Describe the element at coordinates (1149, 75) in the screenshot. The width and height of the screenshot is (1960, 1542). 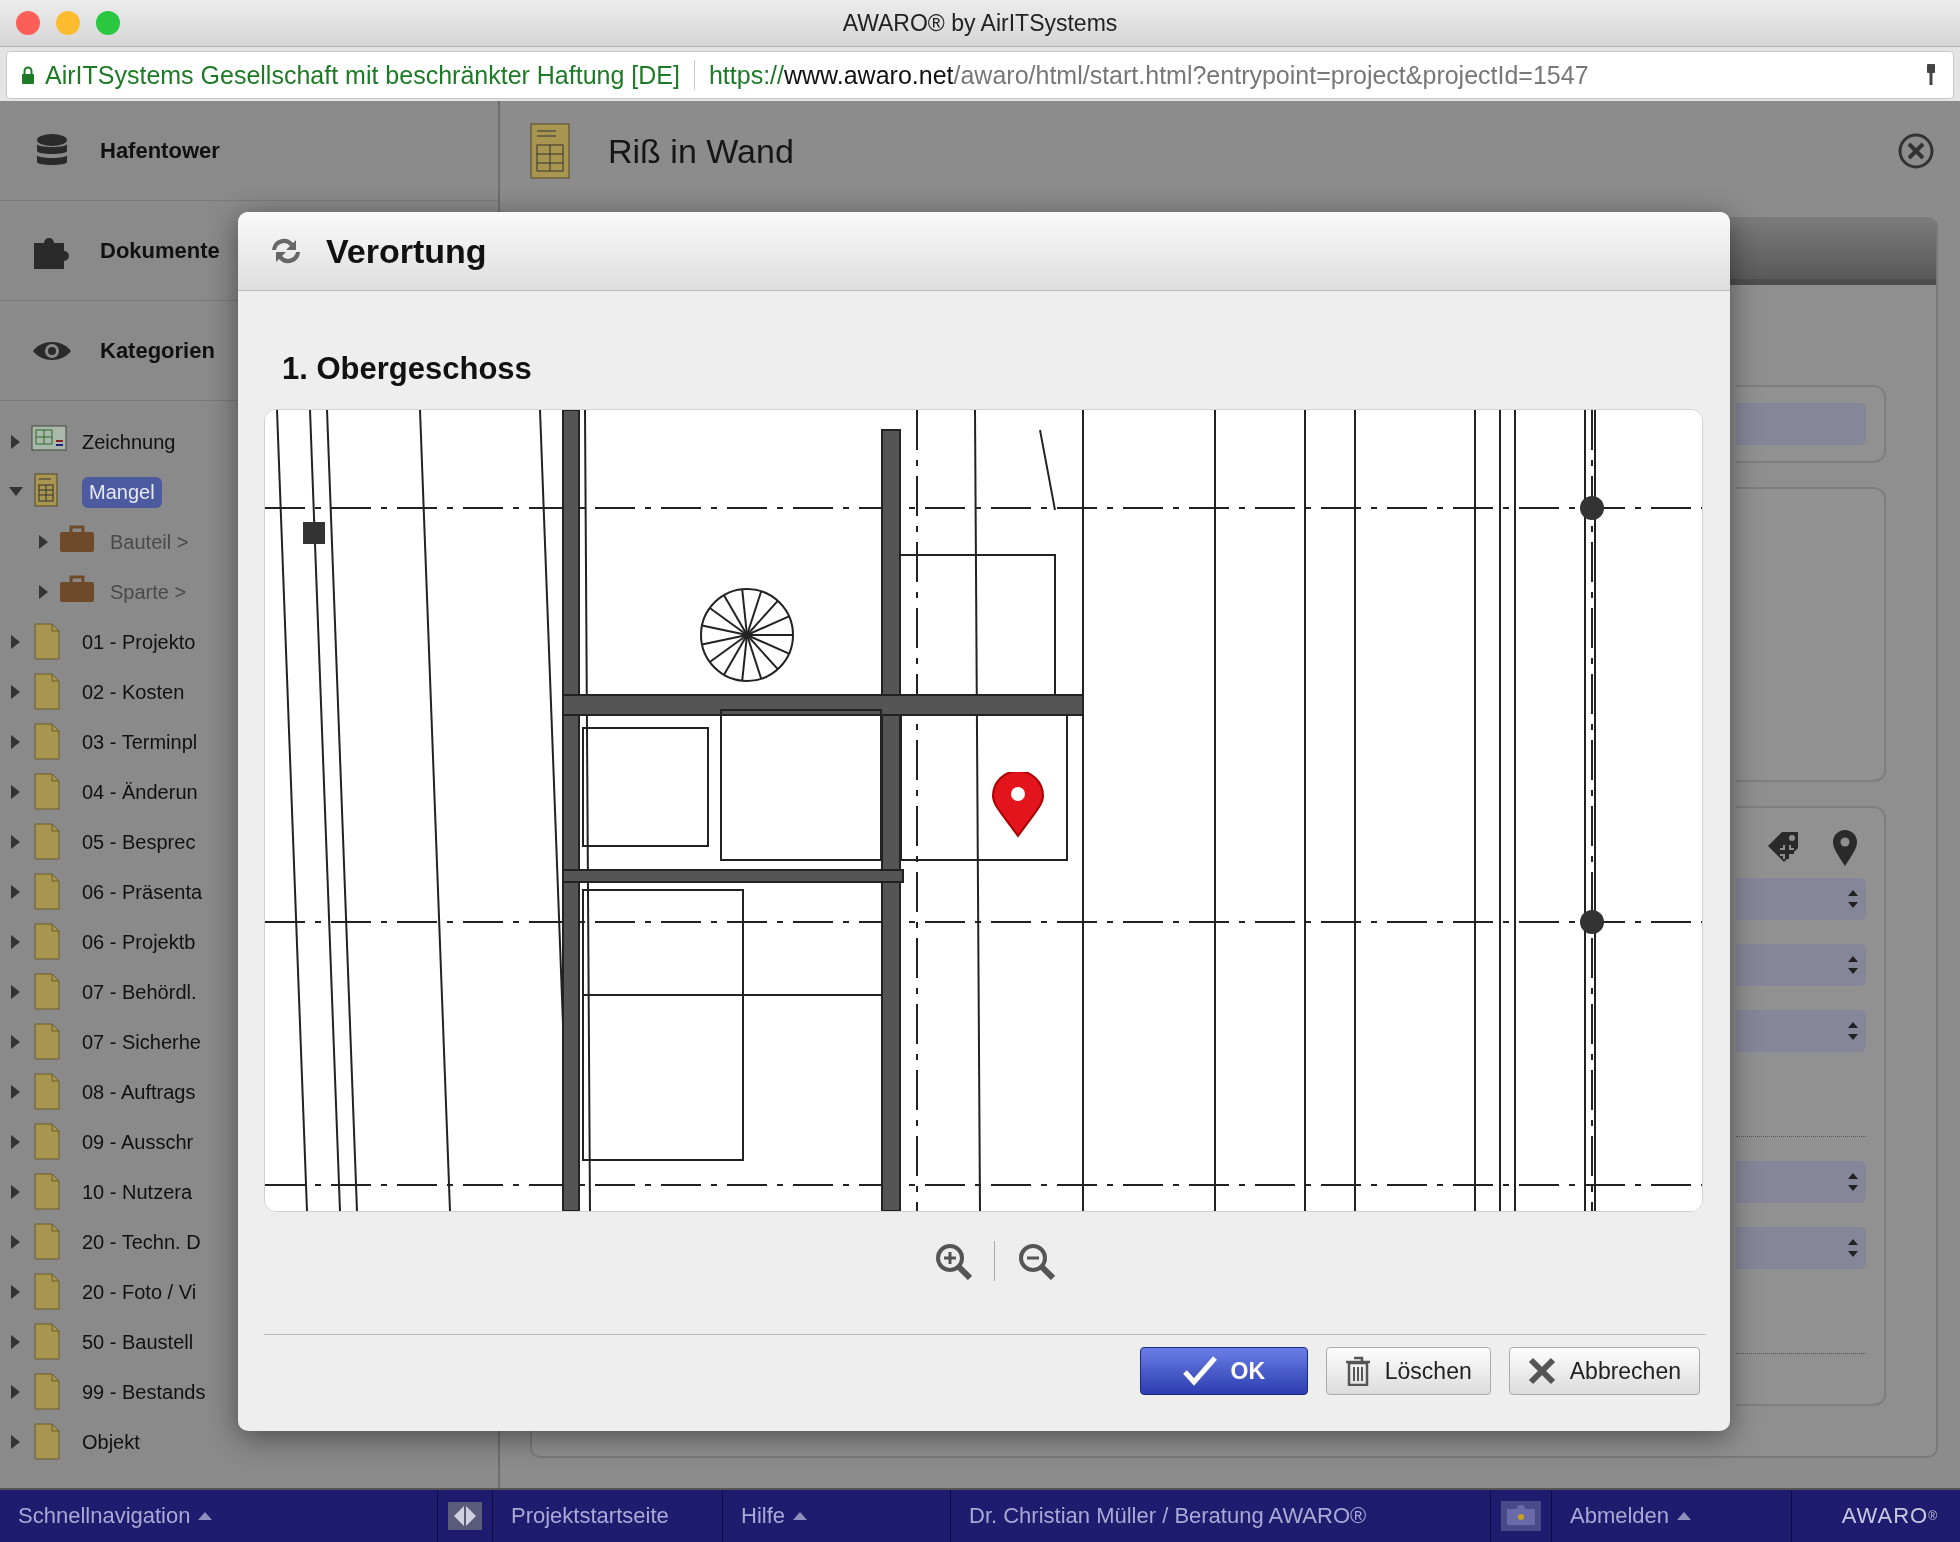
I see `url-text: https://www.awaro.net/awaro/html/start.html?entrypoint=project&projectId=1547` at that location.